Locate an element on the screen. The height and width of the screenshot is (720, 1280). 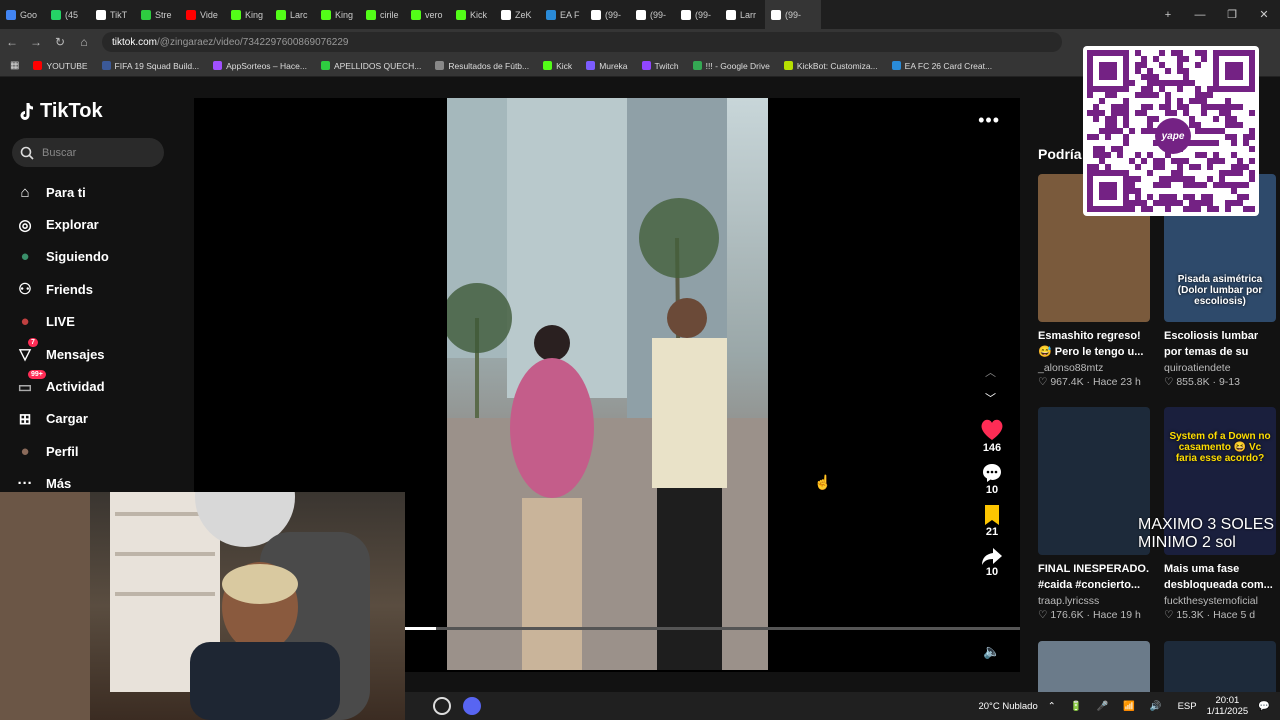
tab-title: (99- is located at coordinates (793, 14).